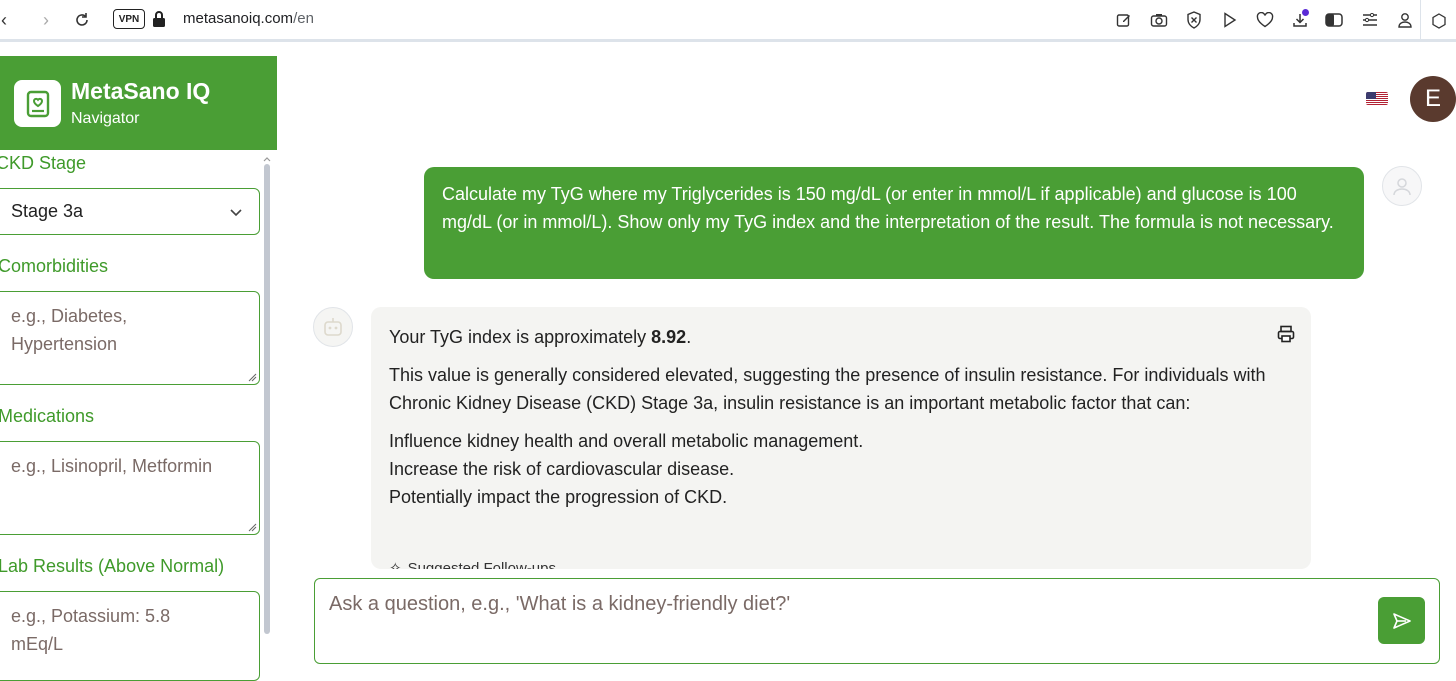  What do you see at coordinates (112, 466) in the screenshot?
I see `medications-placeholder: e.g., Lisinopril, Metformin` at bounding box center [112, 466].